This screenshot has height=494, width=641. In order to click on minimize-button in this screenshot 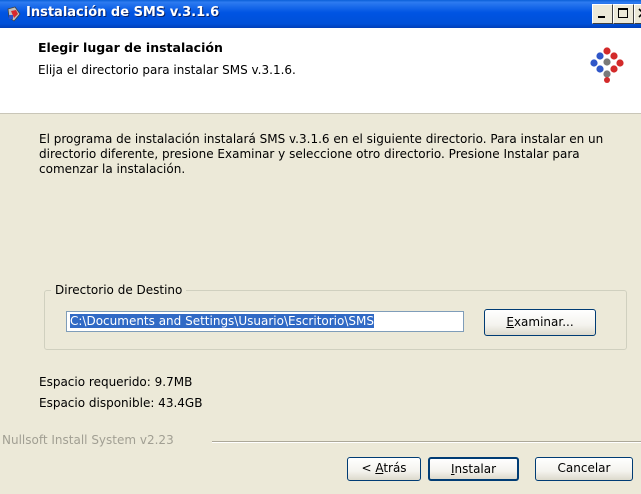, I will do `click(602, 14)`.